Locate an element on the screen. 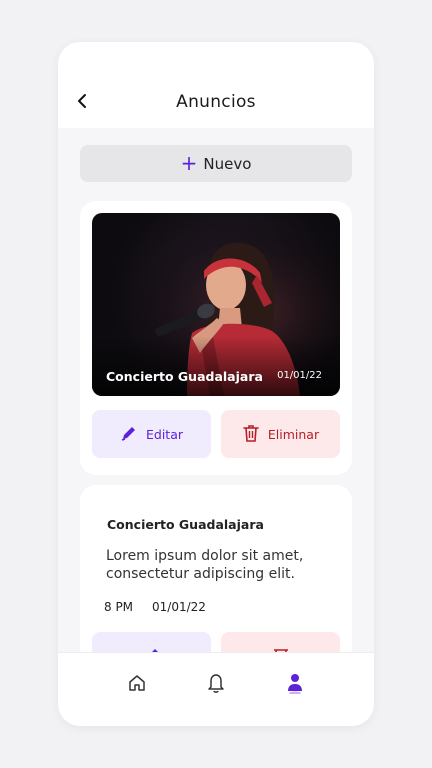 The height and width of the screenshot is (768, 432). edit-label: Editar is located at coordinates (164, 434).